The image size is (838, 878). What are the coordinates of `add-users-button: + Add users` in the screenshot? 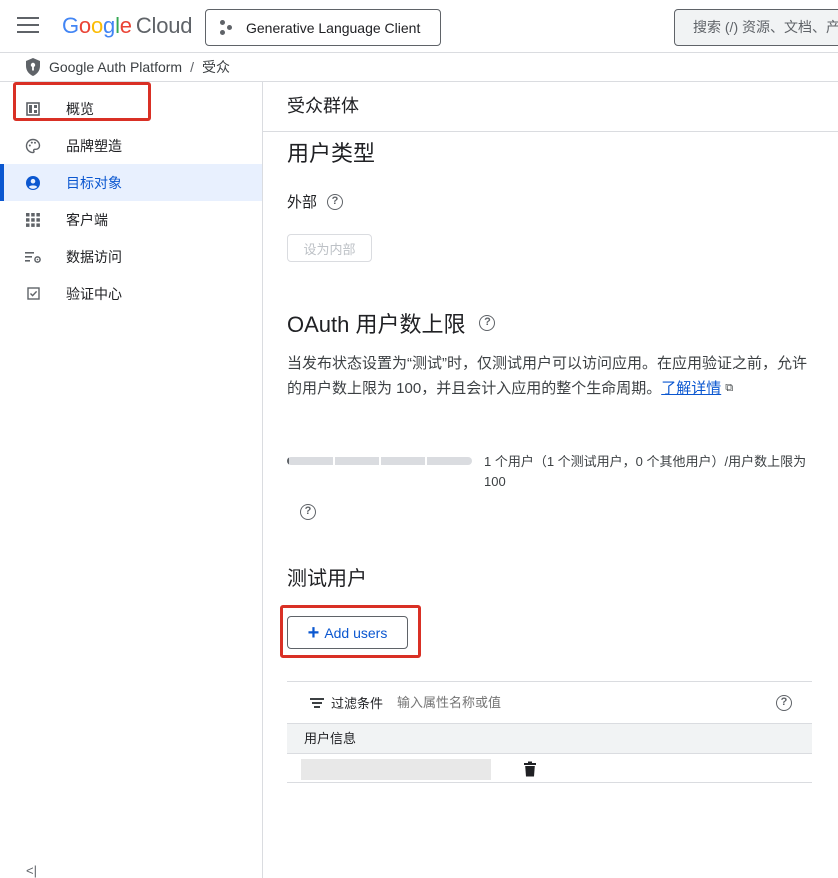 It's located at (347, 632).